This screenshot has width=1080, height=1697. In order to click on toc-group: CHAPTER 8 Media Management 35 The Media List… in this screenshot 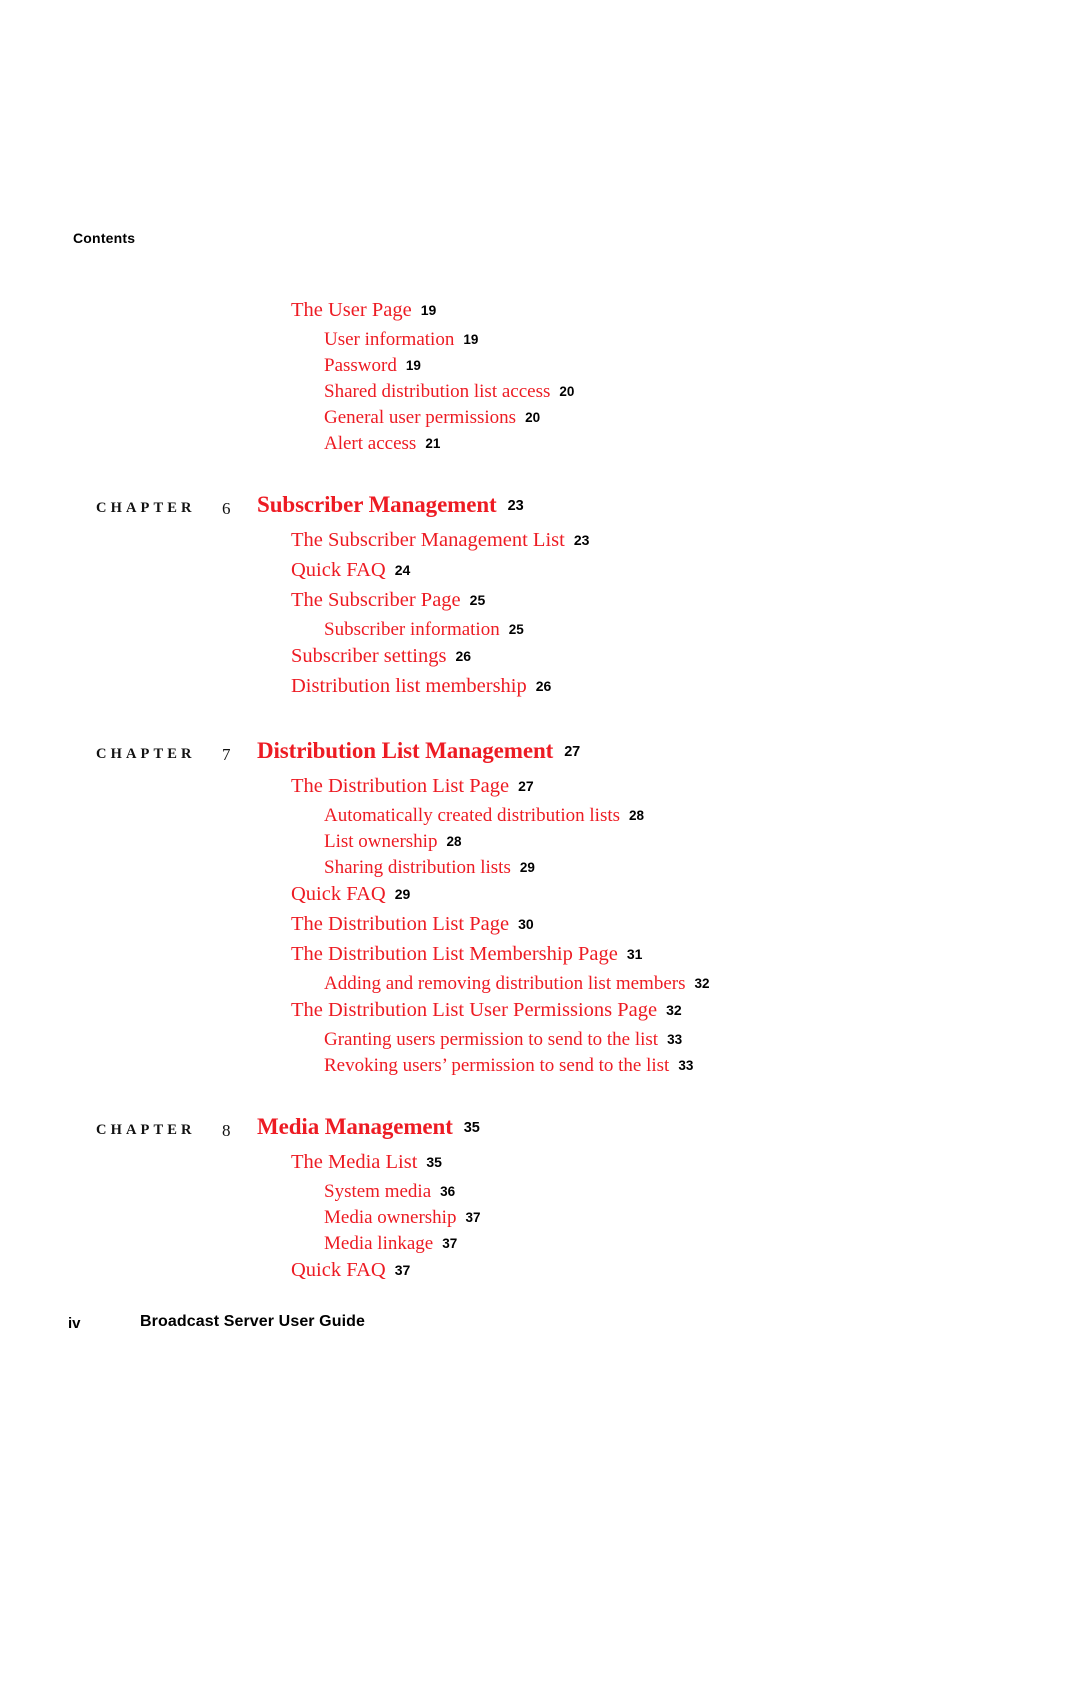, I will do `click(540, 1202)`.